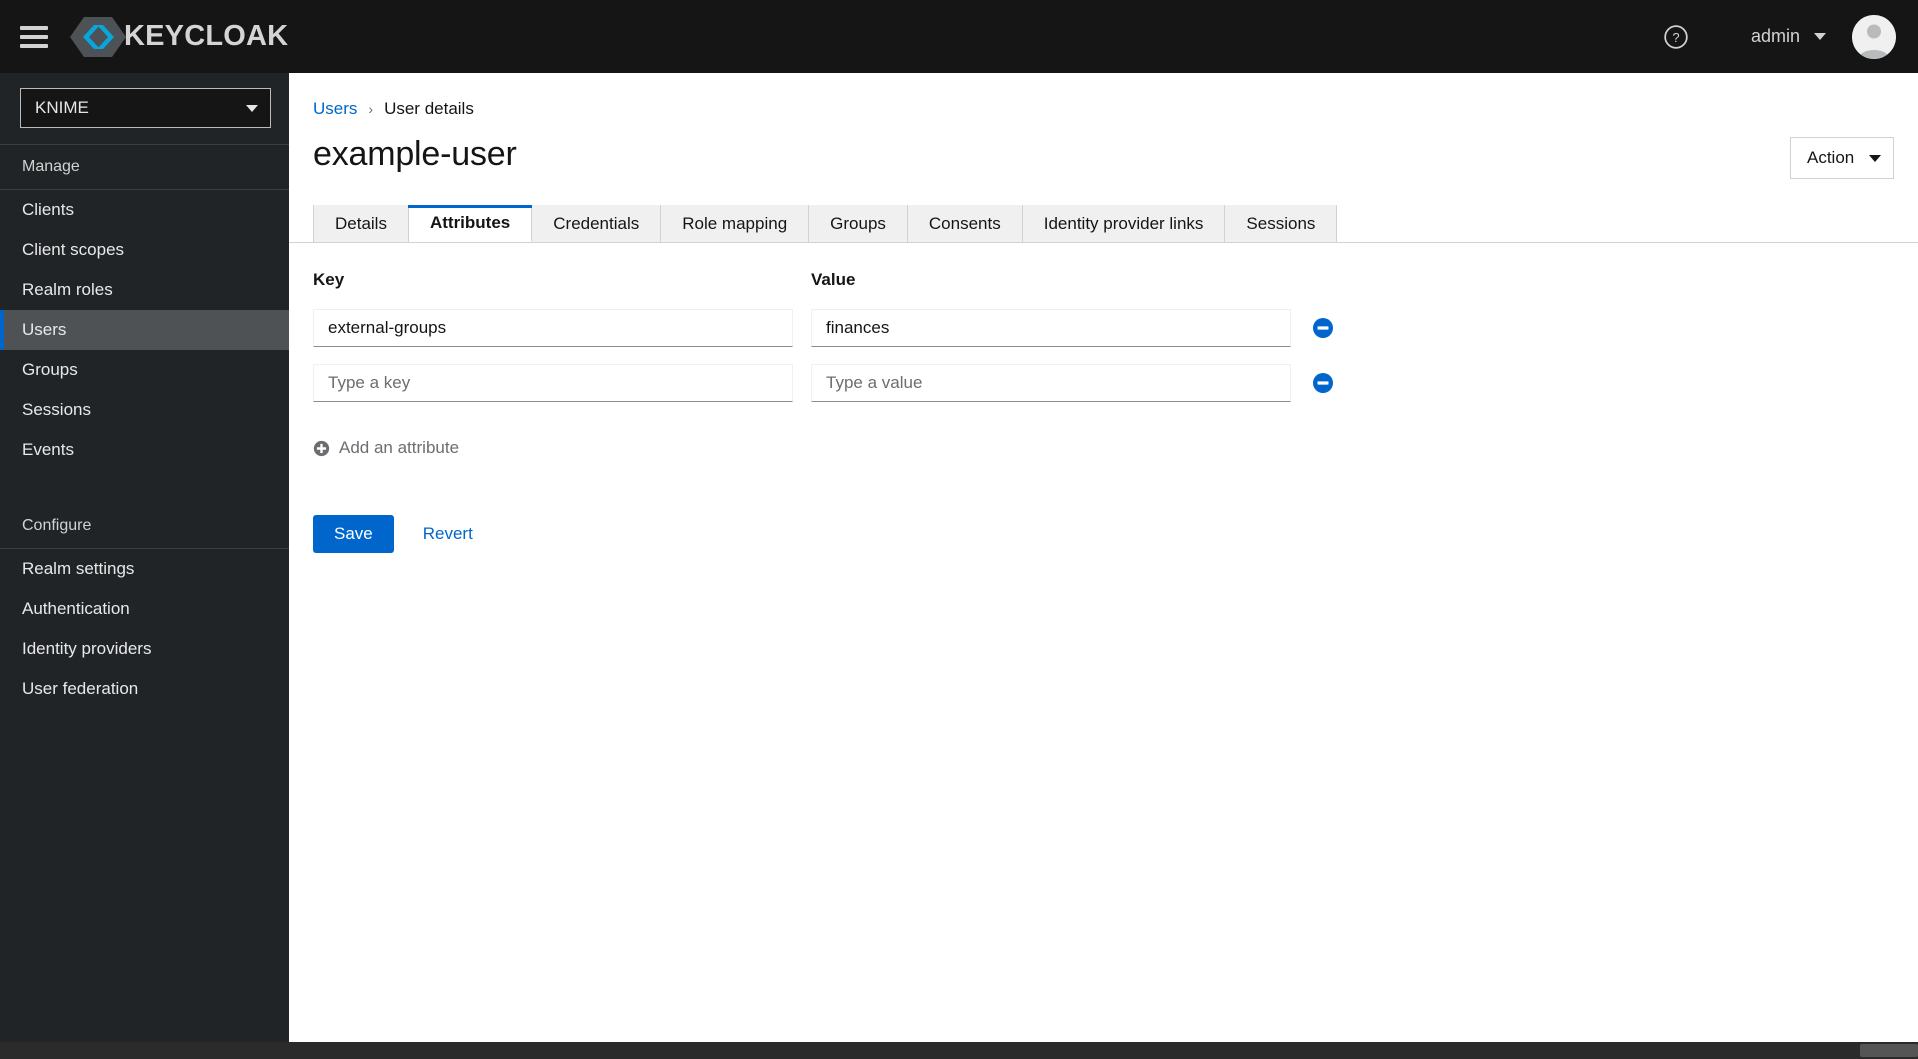 The image size is (1918, 1059). Describe the element at coordinates (48, 449) in the screenshot. I see `sidebar-item-label: Events` at that location.